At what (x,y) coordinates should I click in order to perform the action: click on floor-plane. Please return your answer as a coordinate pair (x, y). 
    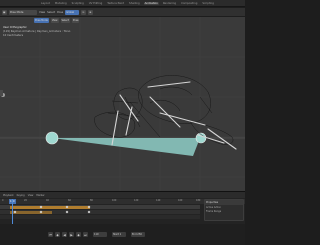
    Looking at the image, I should click on (126, 147).